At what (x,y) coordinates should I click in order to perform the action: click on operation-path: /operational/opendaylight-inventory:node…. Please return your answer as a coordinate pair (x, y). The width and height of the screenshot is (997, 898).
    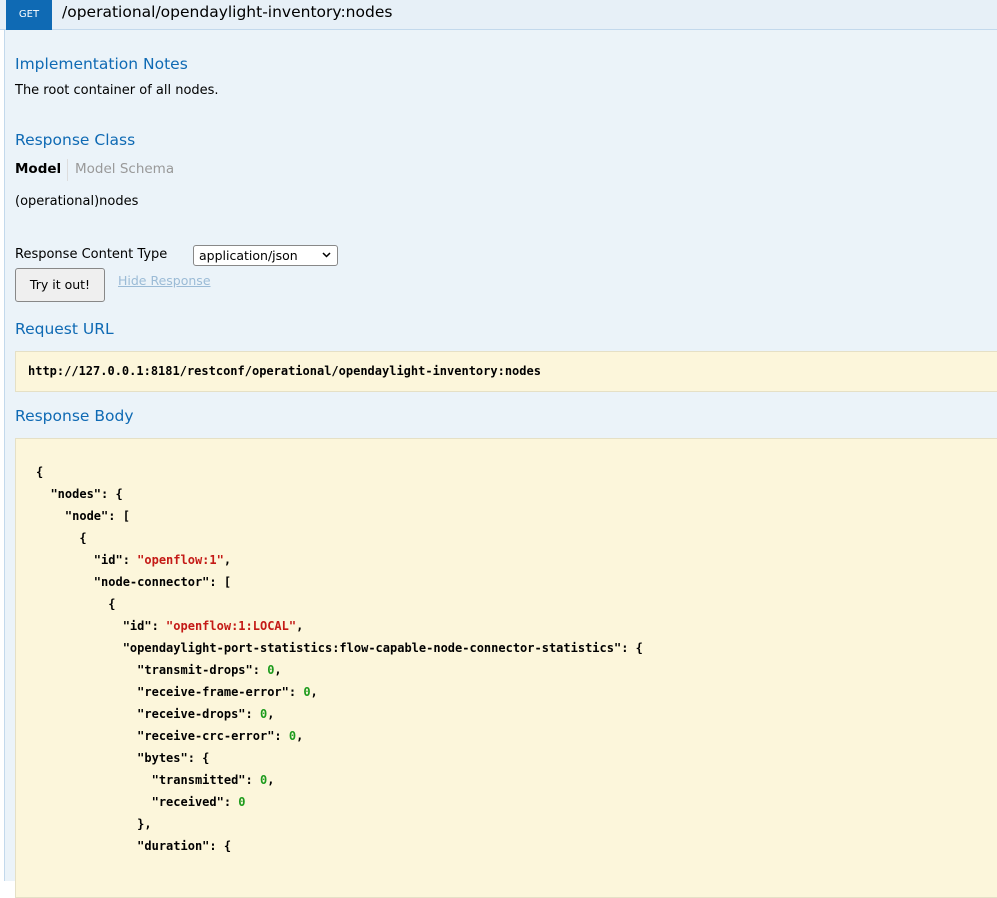
    Looking at the image, I should click on (227, 15).